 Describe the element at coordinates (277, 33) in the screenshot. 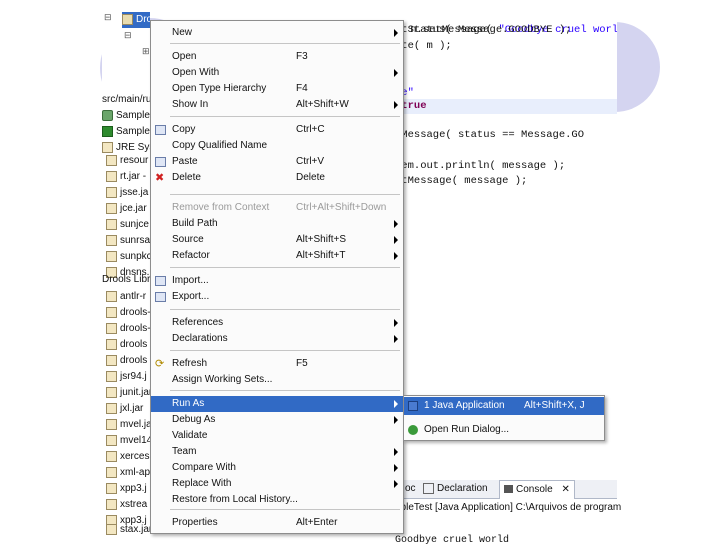

I see `menu-item-new: New` at that location.